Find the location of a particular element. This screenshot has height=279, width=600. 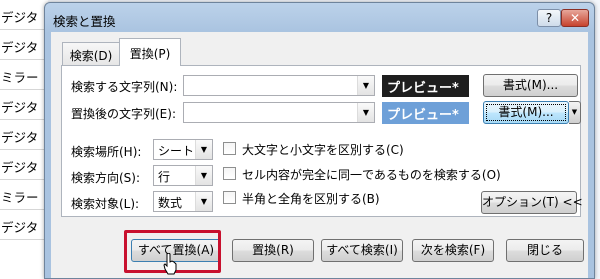

search-direction-select: 行 ▼ is located at coordinates (183, 175).